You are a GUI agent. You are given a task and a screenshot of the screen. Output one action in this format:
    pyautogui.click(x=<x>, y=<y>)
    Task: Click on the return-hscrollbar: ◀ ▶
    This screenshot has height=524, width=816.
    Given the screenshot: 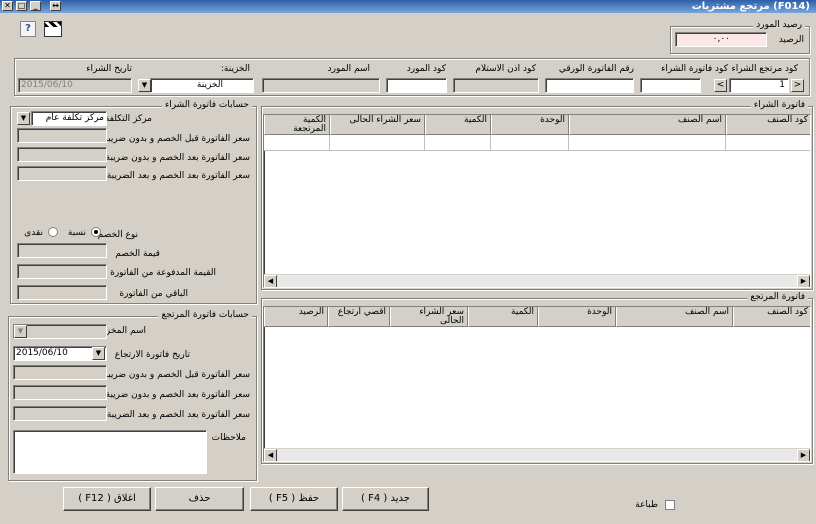 What is the action you would take?
    pyautogui.click(x=537, y=454)
    